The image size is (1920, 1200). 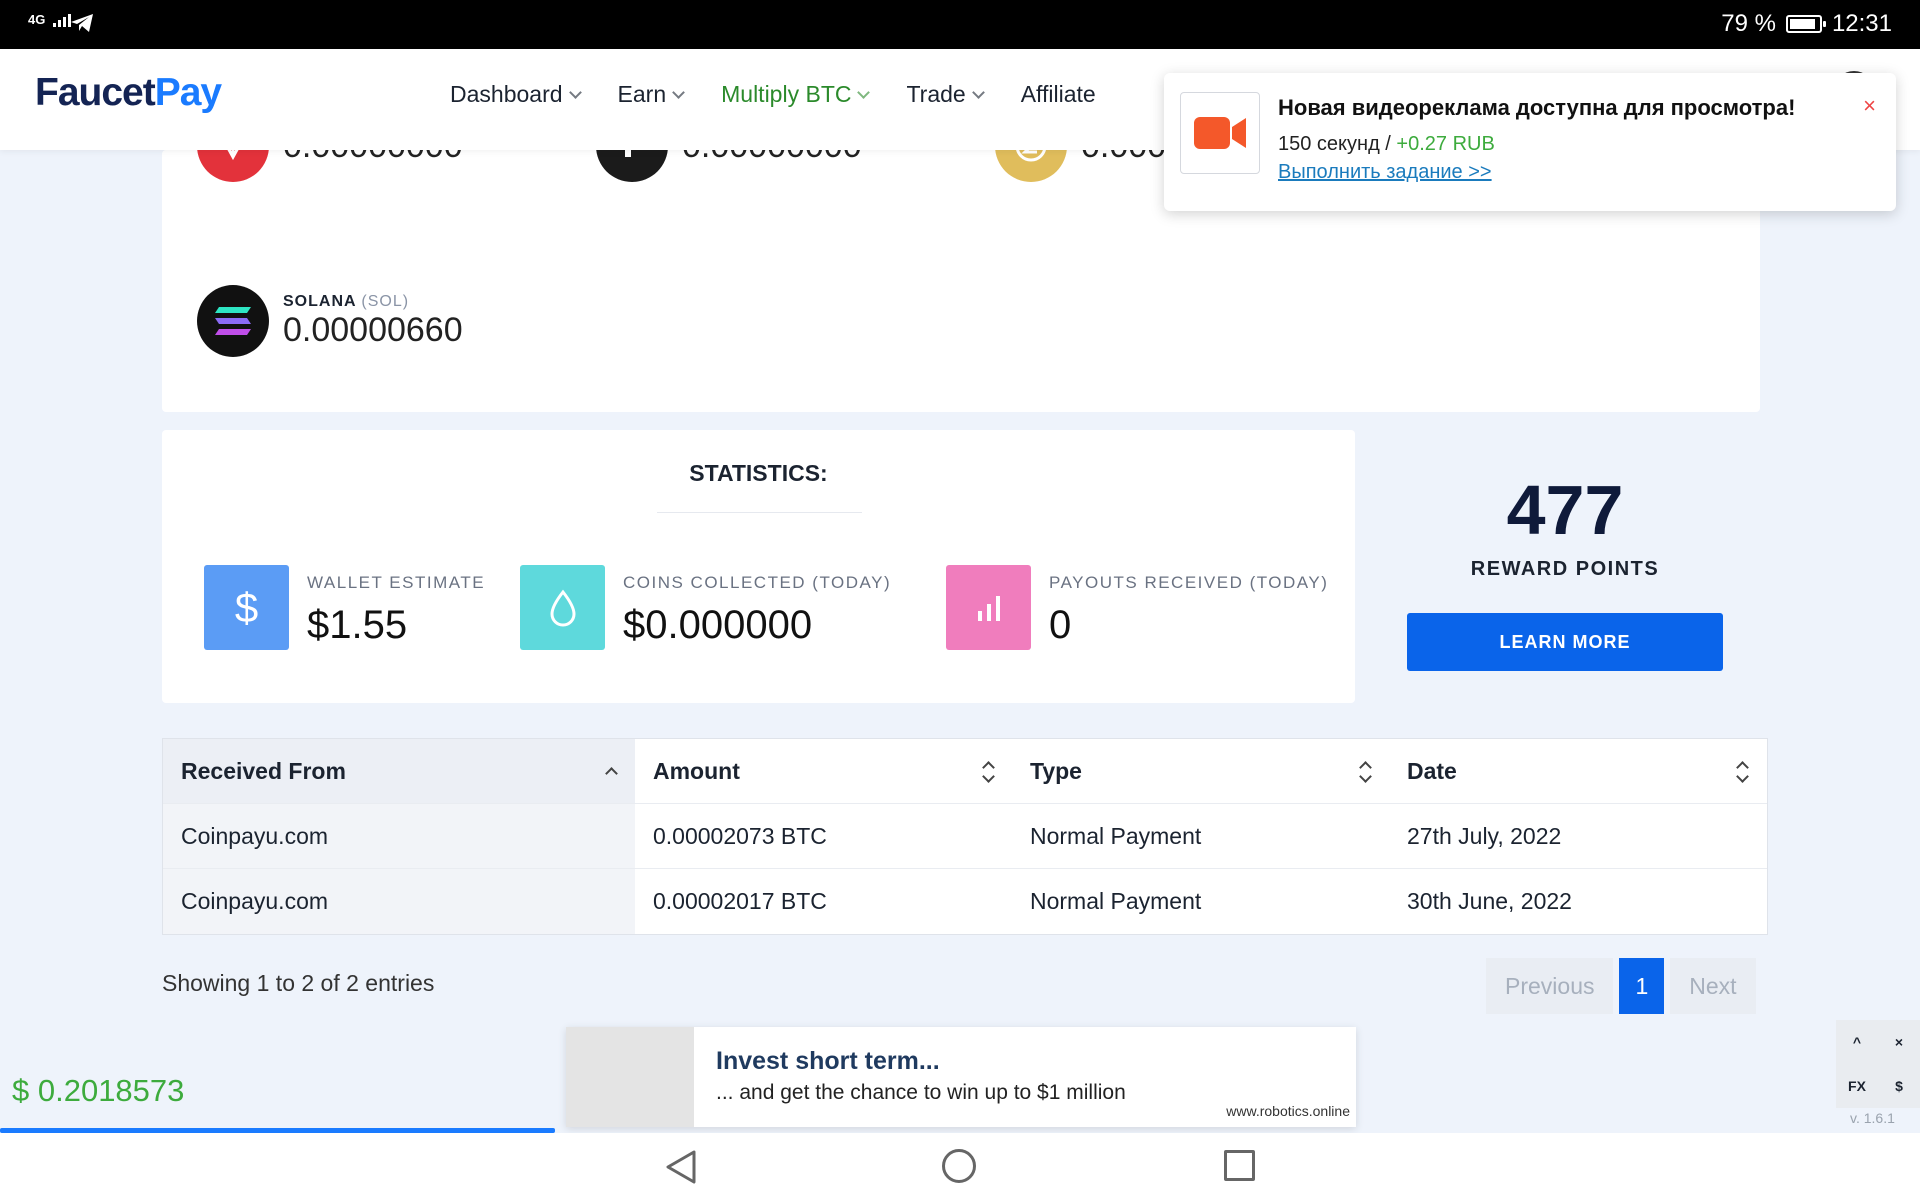 I want to click on pagination: Previous 1 Next, so click(x=1621, y=986).